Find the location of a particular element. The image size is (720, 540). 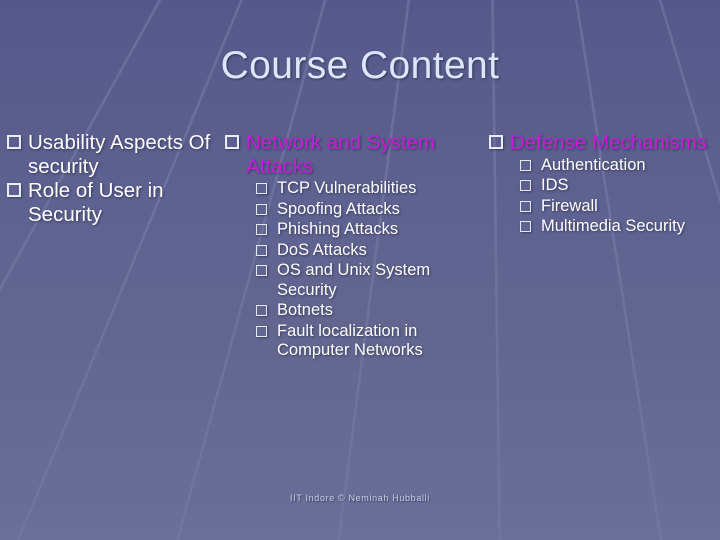

list-item-heading: Defense Mechanisms is located at coordinates (602, 143).